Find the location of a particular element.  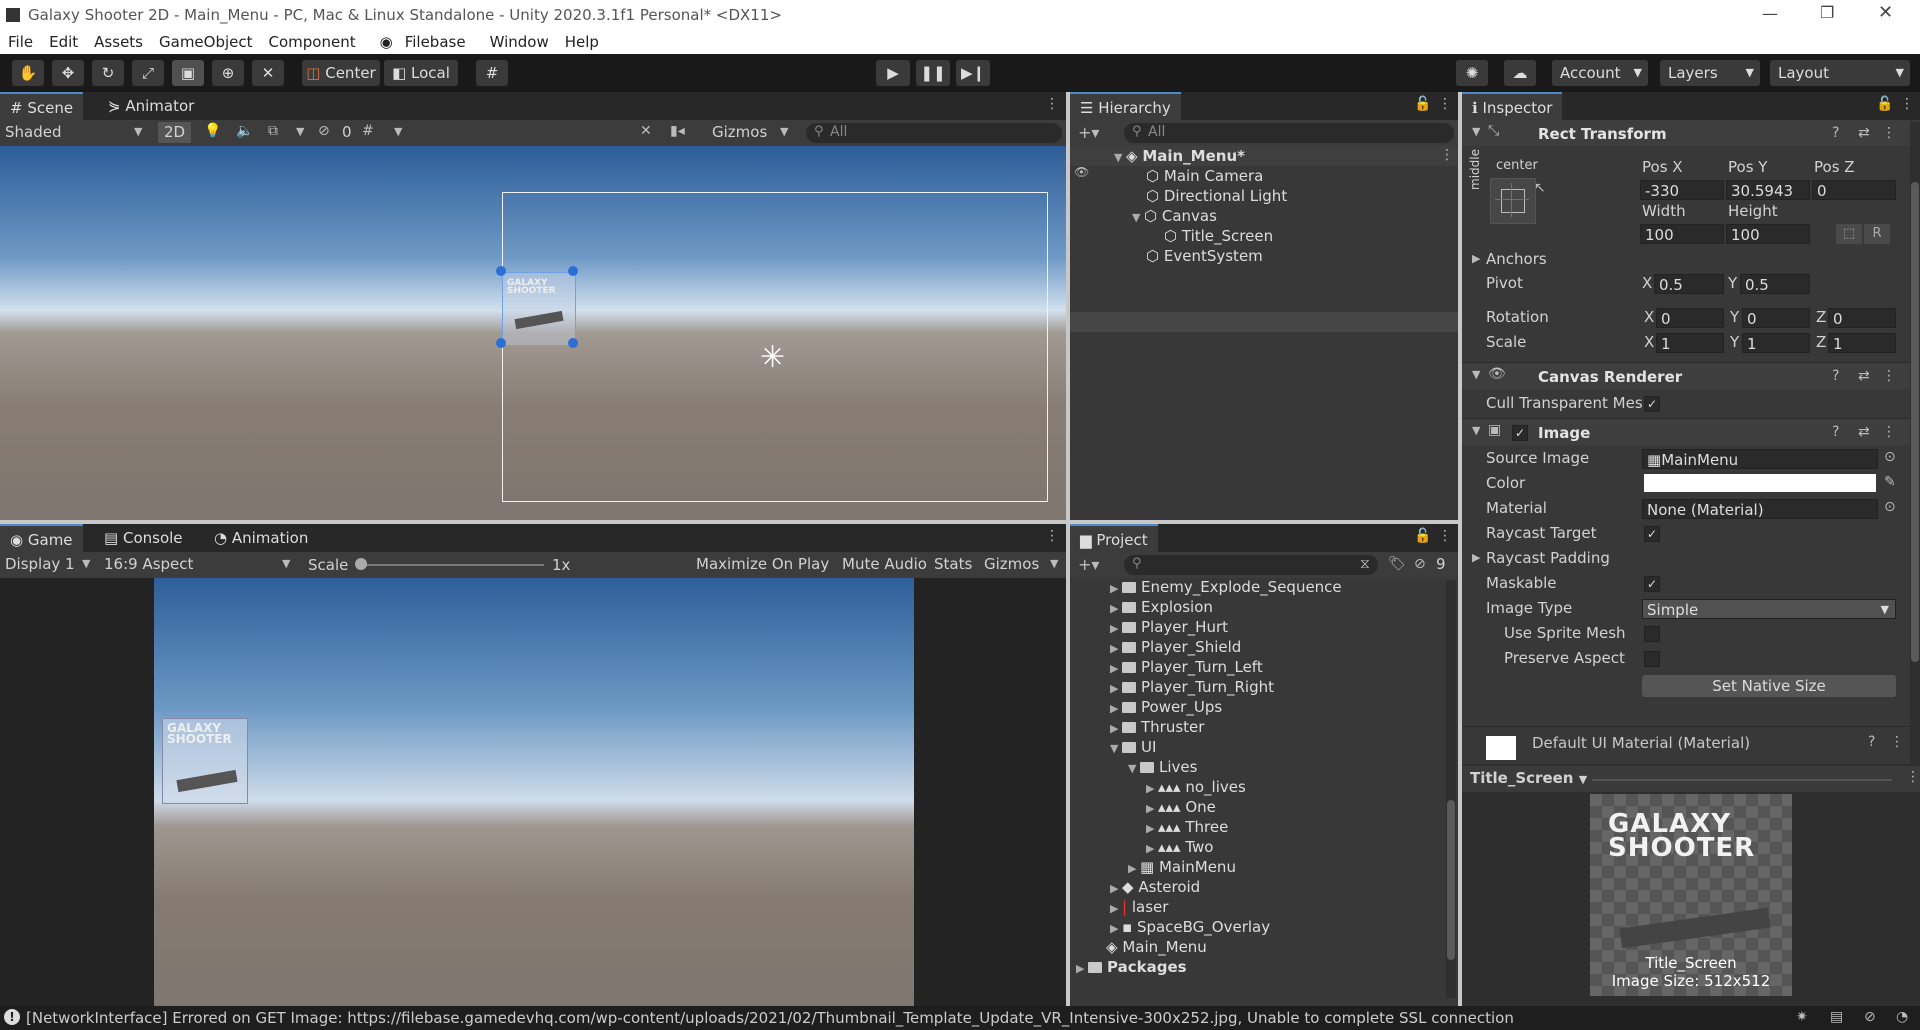

project-item-mainmenu: ▶ ▦ MainMenu is located at coordinates (1182, 867).